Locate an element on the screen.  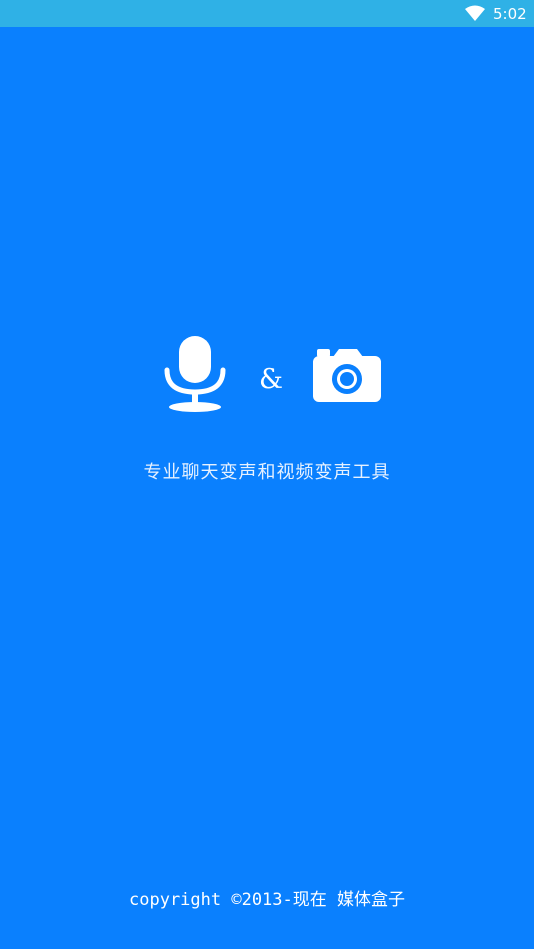
status-time: 5:02 is located at coordinates (510, 14).